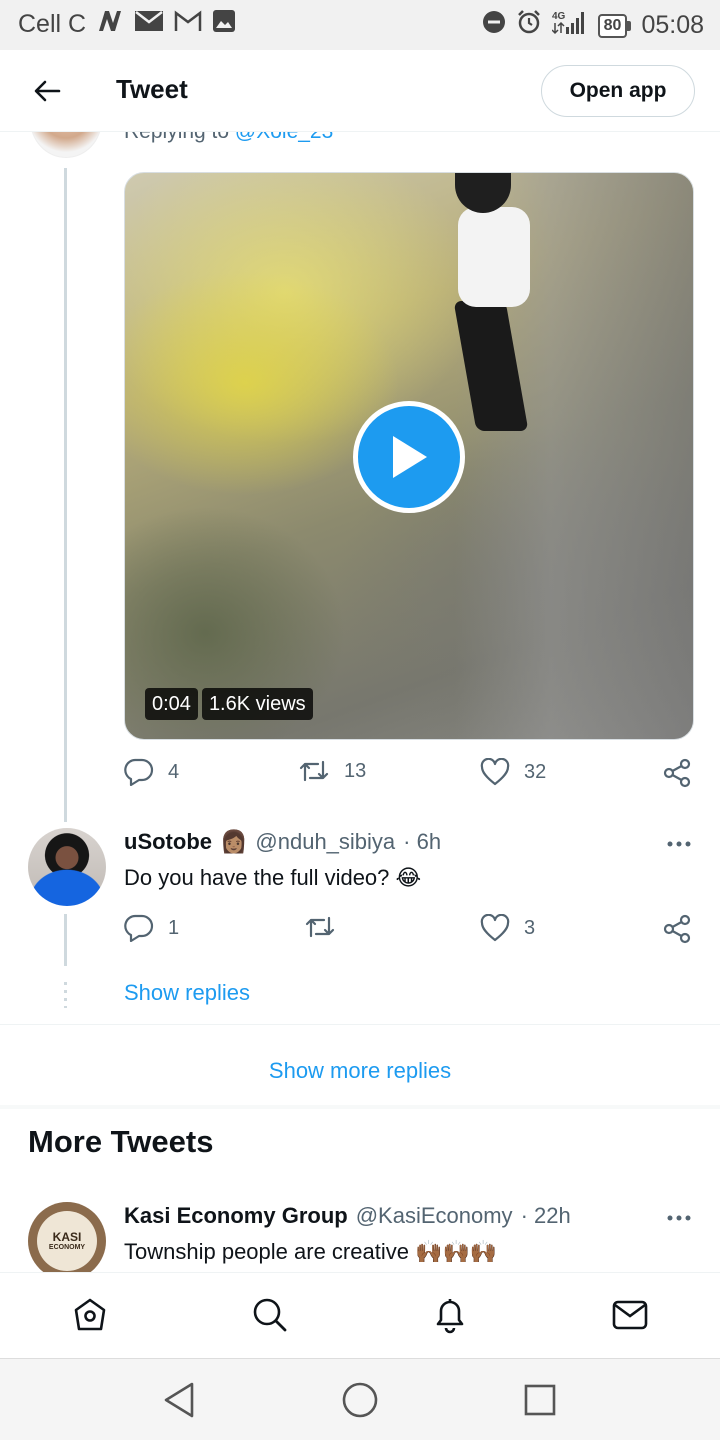 This screenshot has height=1440, width=720. I want to click on triangle-back-icon, so click(179, 1400).